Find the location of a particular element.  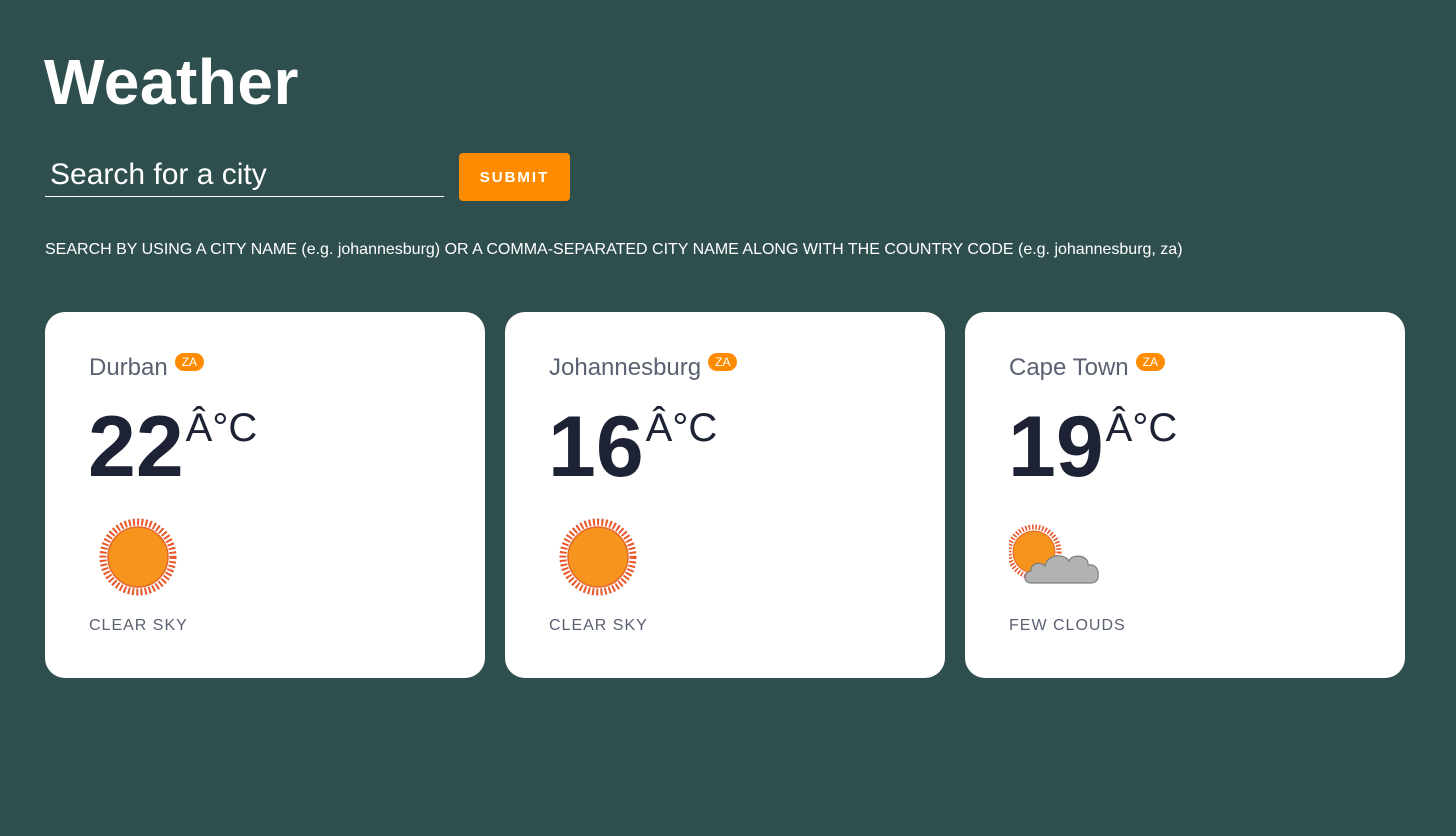

weather-card-durban: Durban ZA 22 Â°C CLEAR SKY is located at coordinates (265, 495).